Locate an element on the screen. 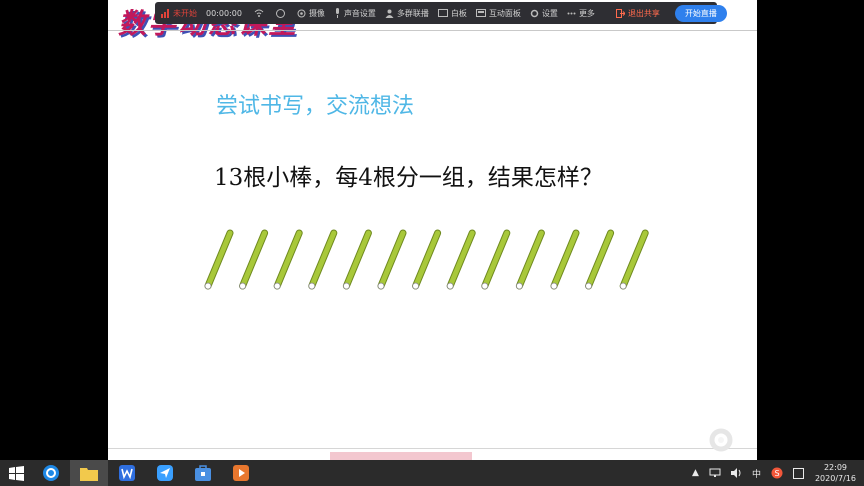 This screenshot has height=486, width=864. interactive-panel-button: 互动面板 is located at coordinates (498, 13).